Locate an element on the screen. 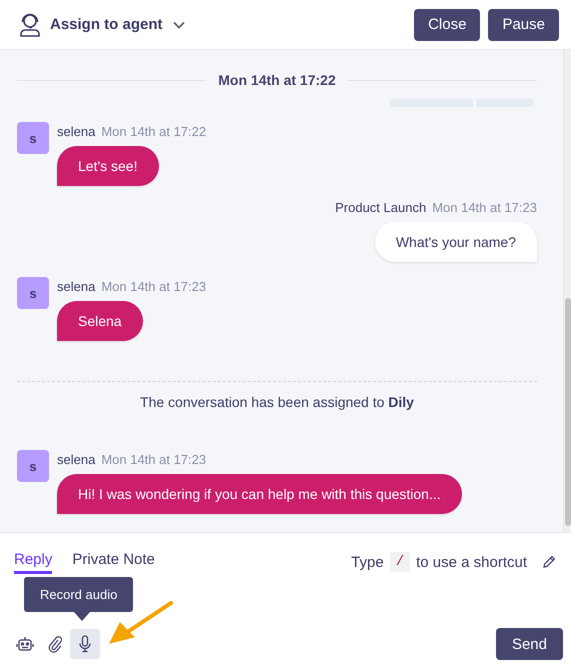 The image size is (571, 672). close-button: Close is located at coordinates (447, 24).